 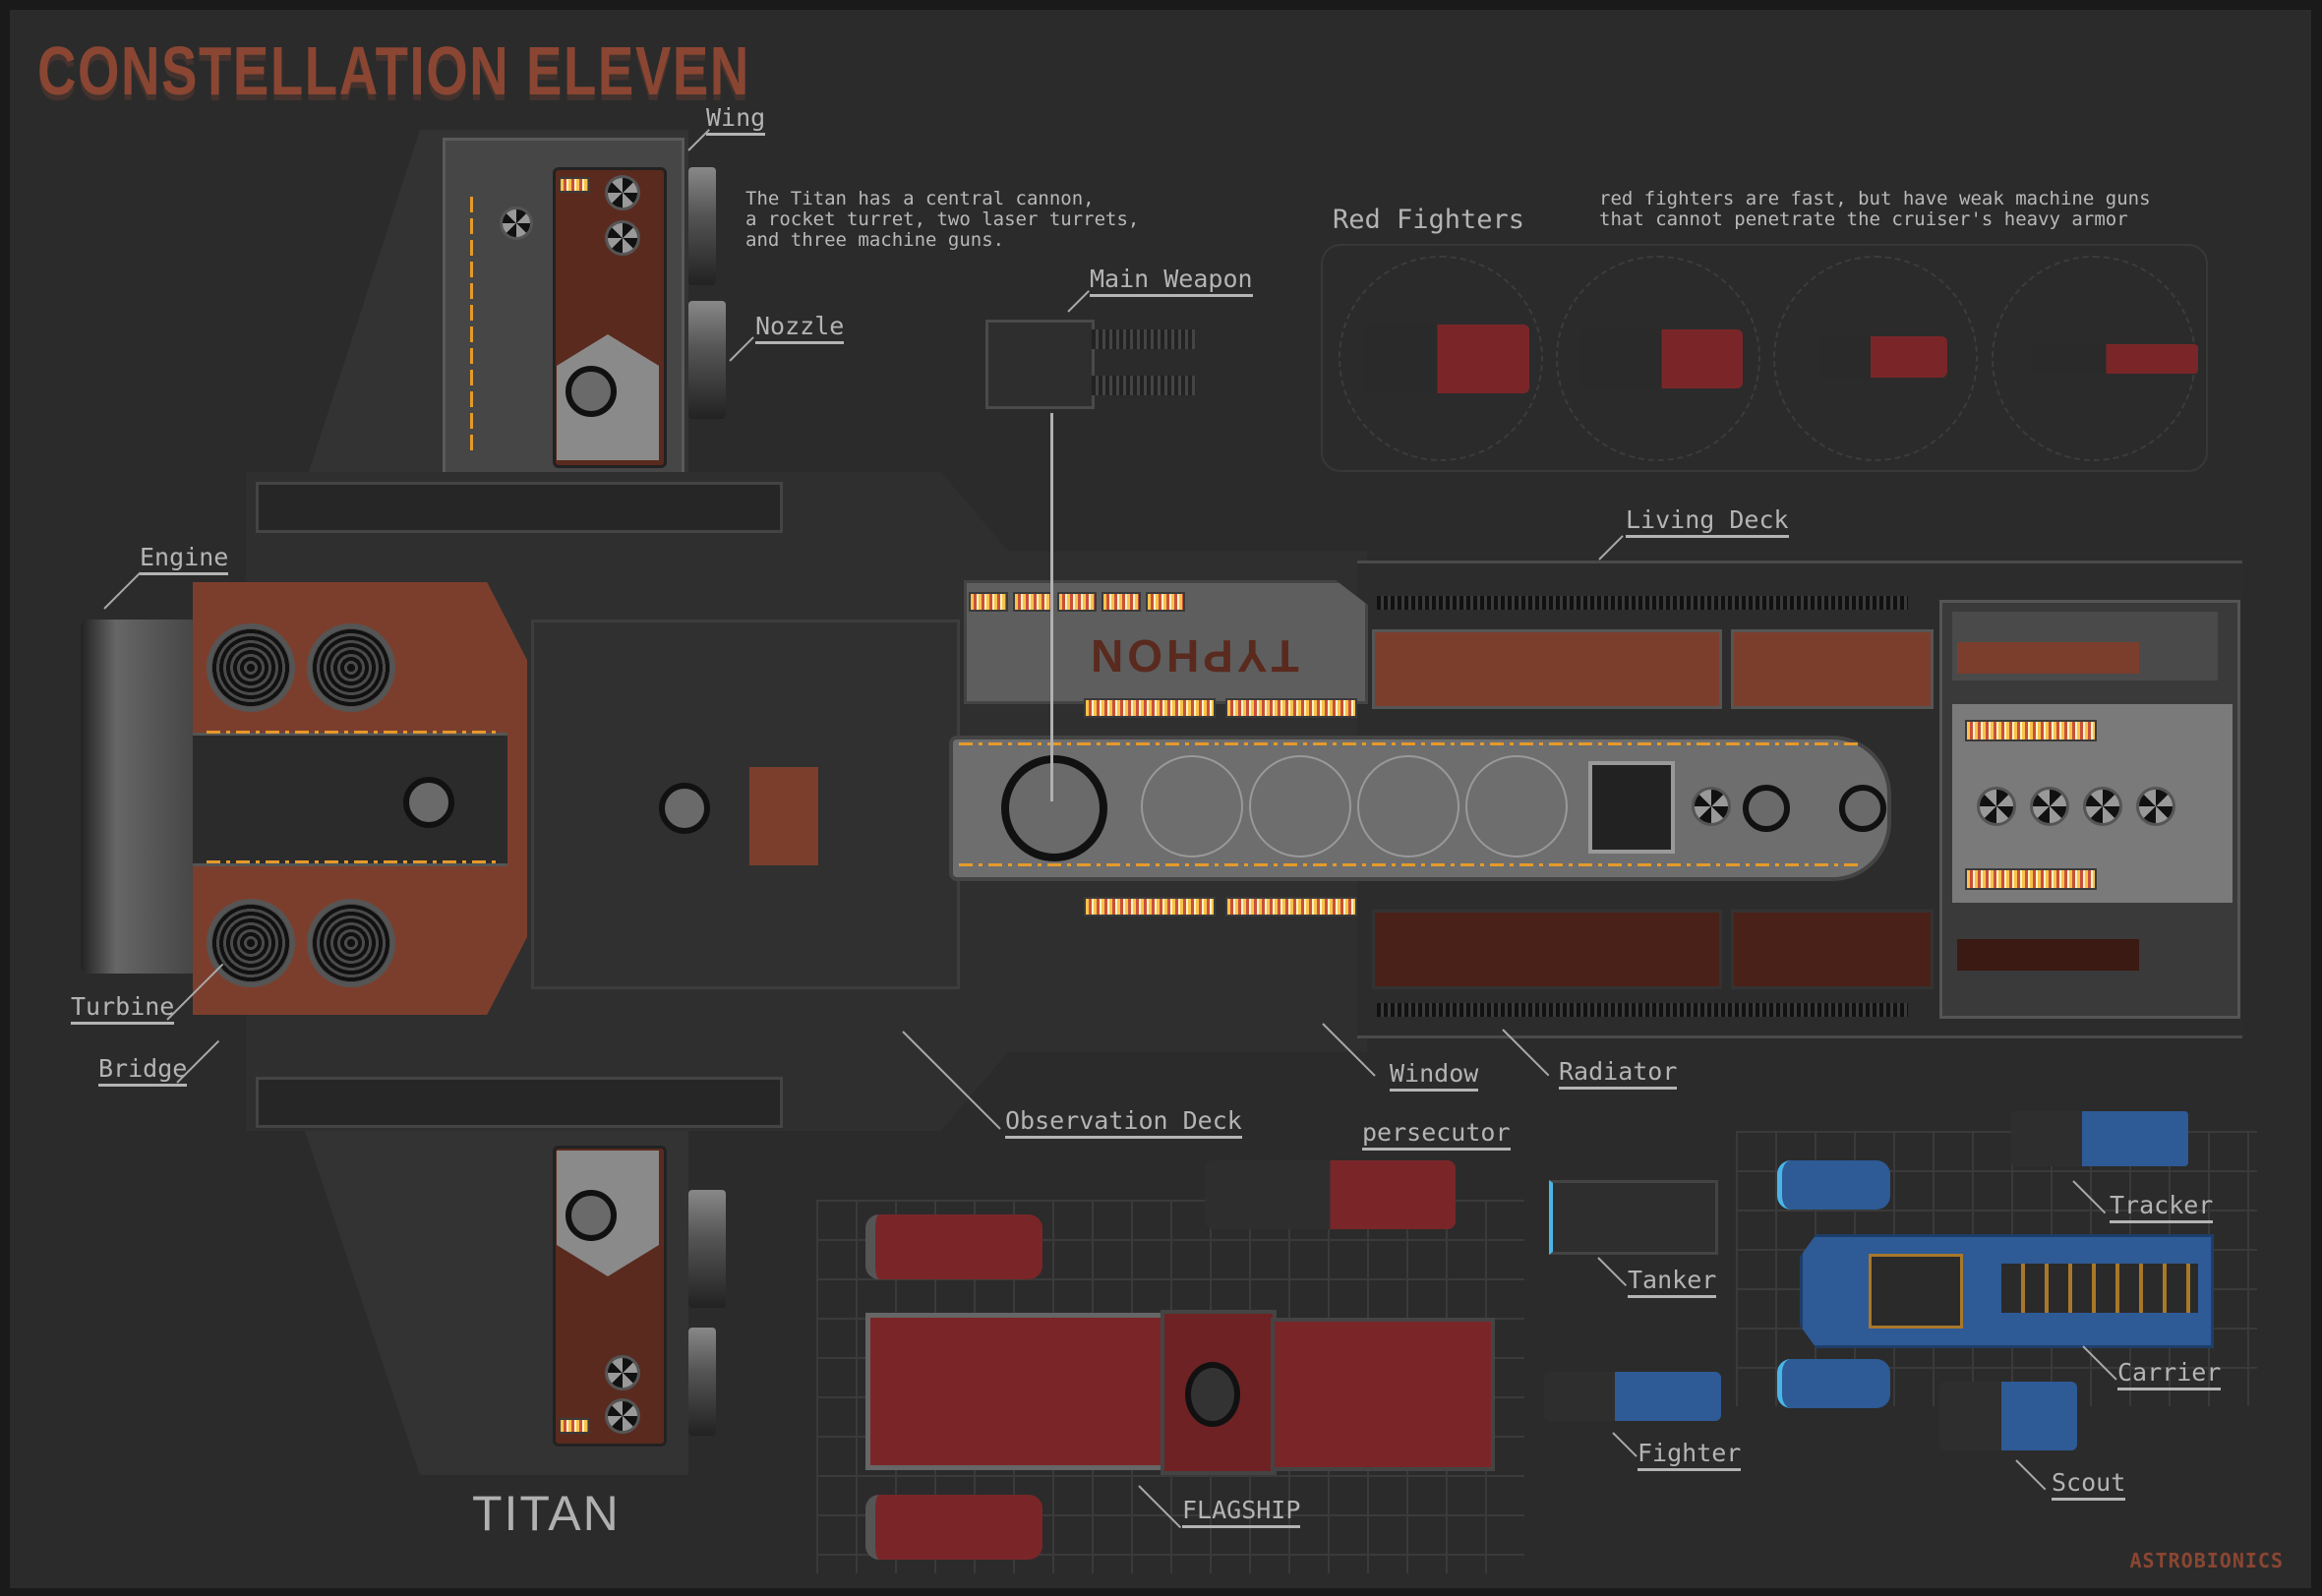 I want to click on cannon-bay-dash-top, so click(x=1411, y=743).